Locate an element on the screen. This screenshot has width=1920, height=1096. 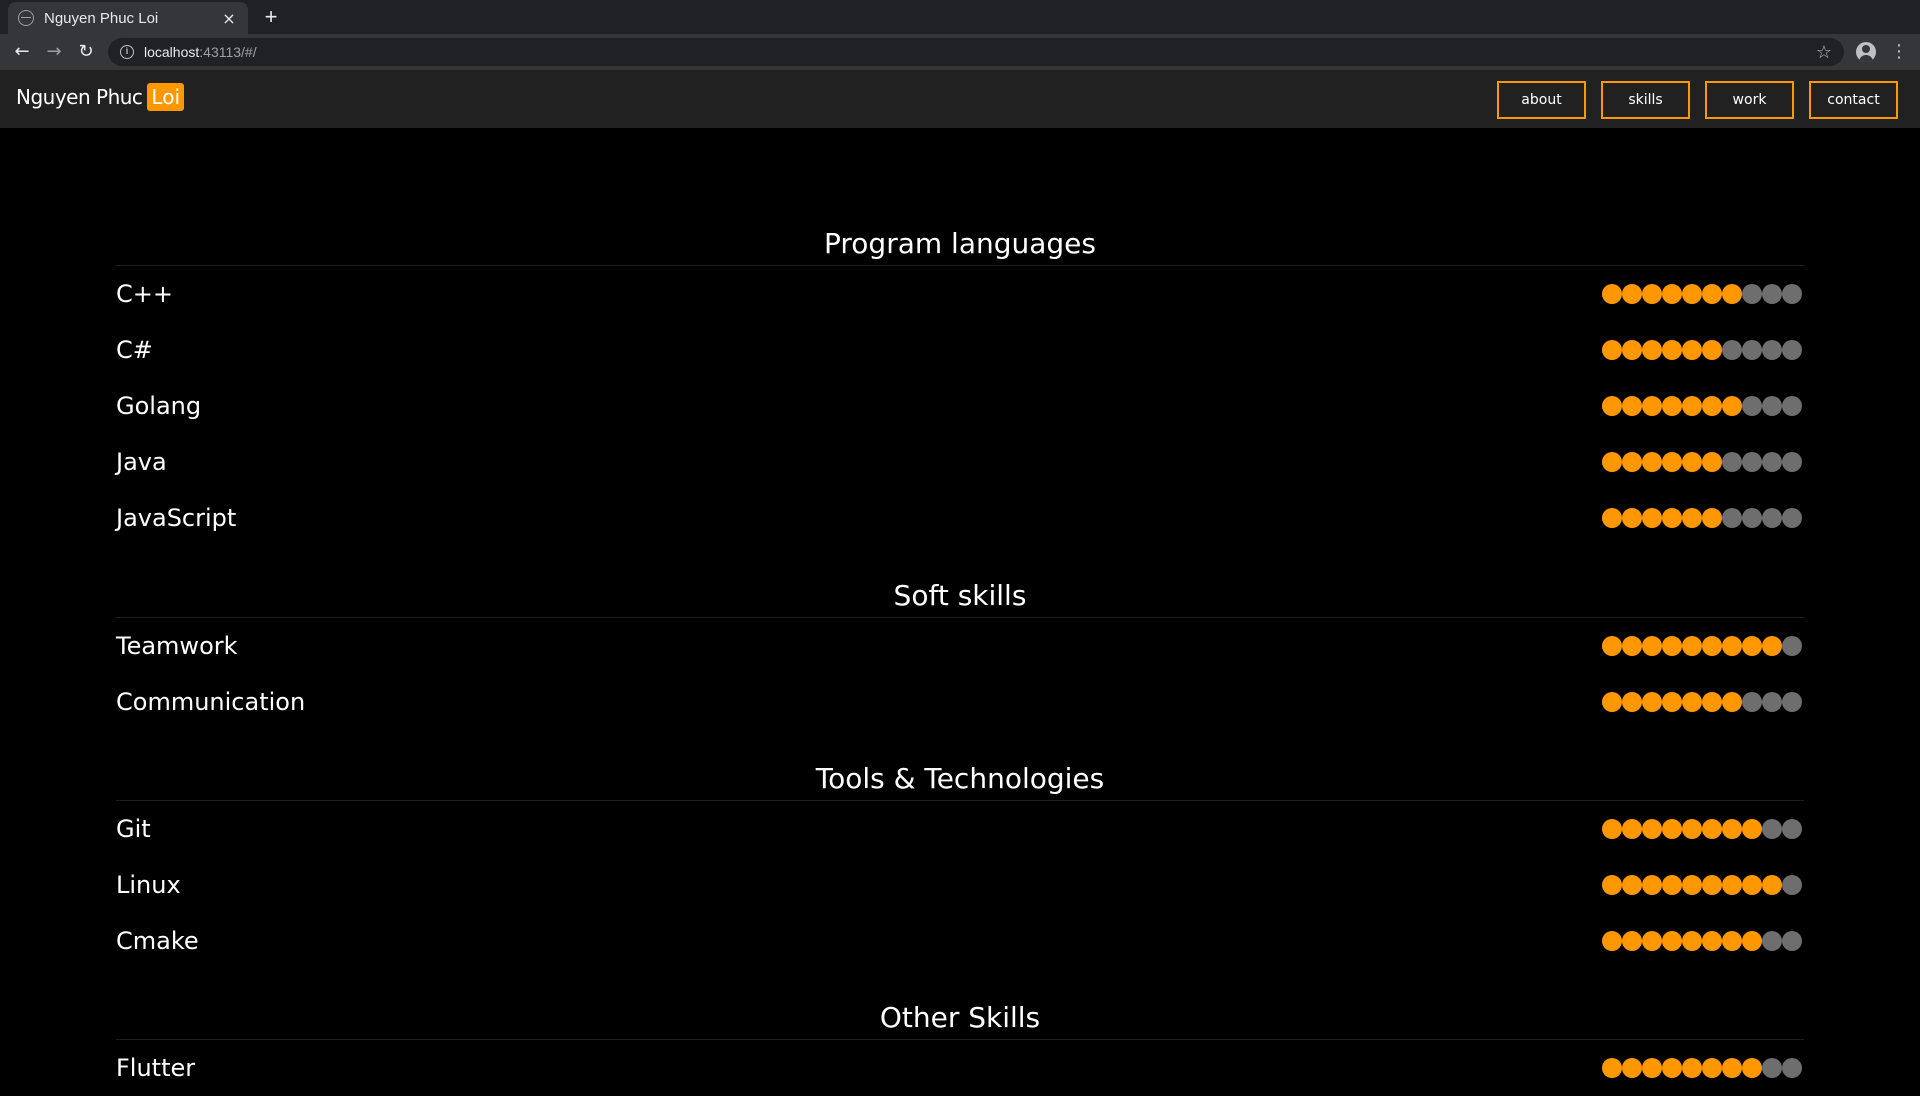
url-host: localhost is located at coordinates (172, 52).